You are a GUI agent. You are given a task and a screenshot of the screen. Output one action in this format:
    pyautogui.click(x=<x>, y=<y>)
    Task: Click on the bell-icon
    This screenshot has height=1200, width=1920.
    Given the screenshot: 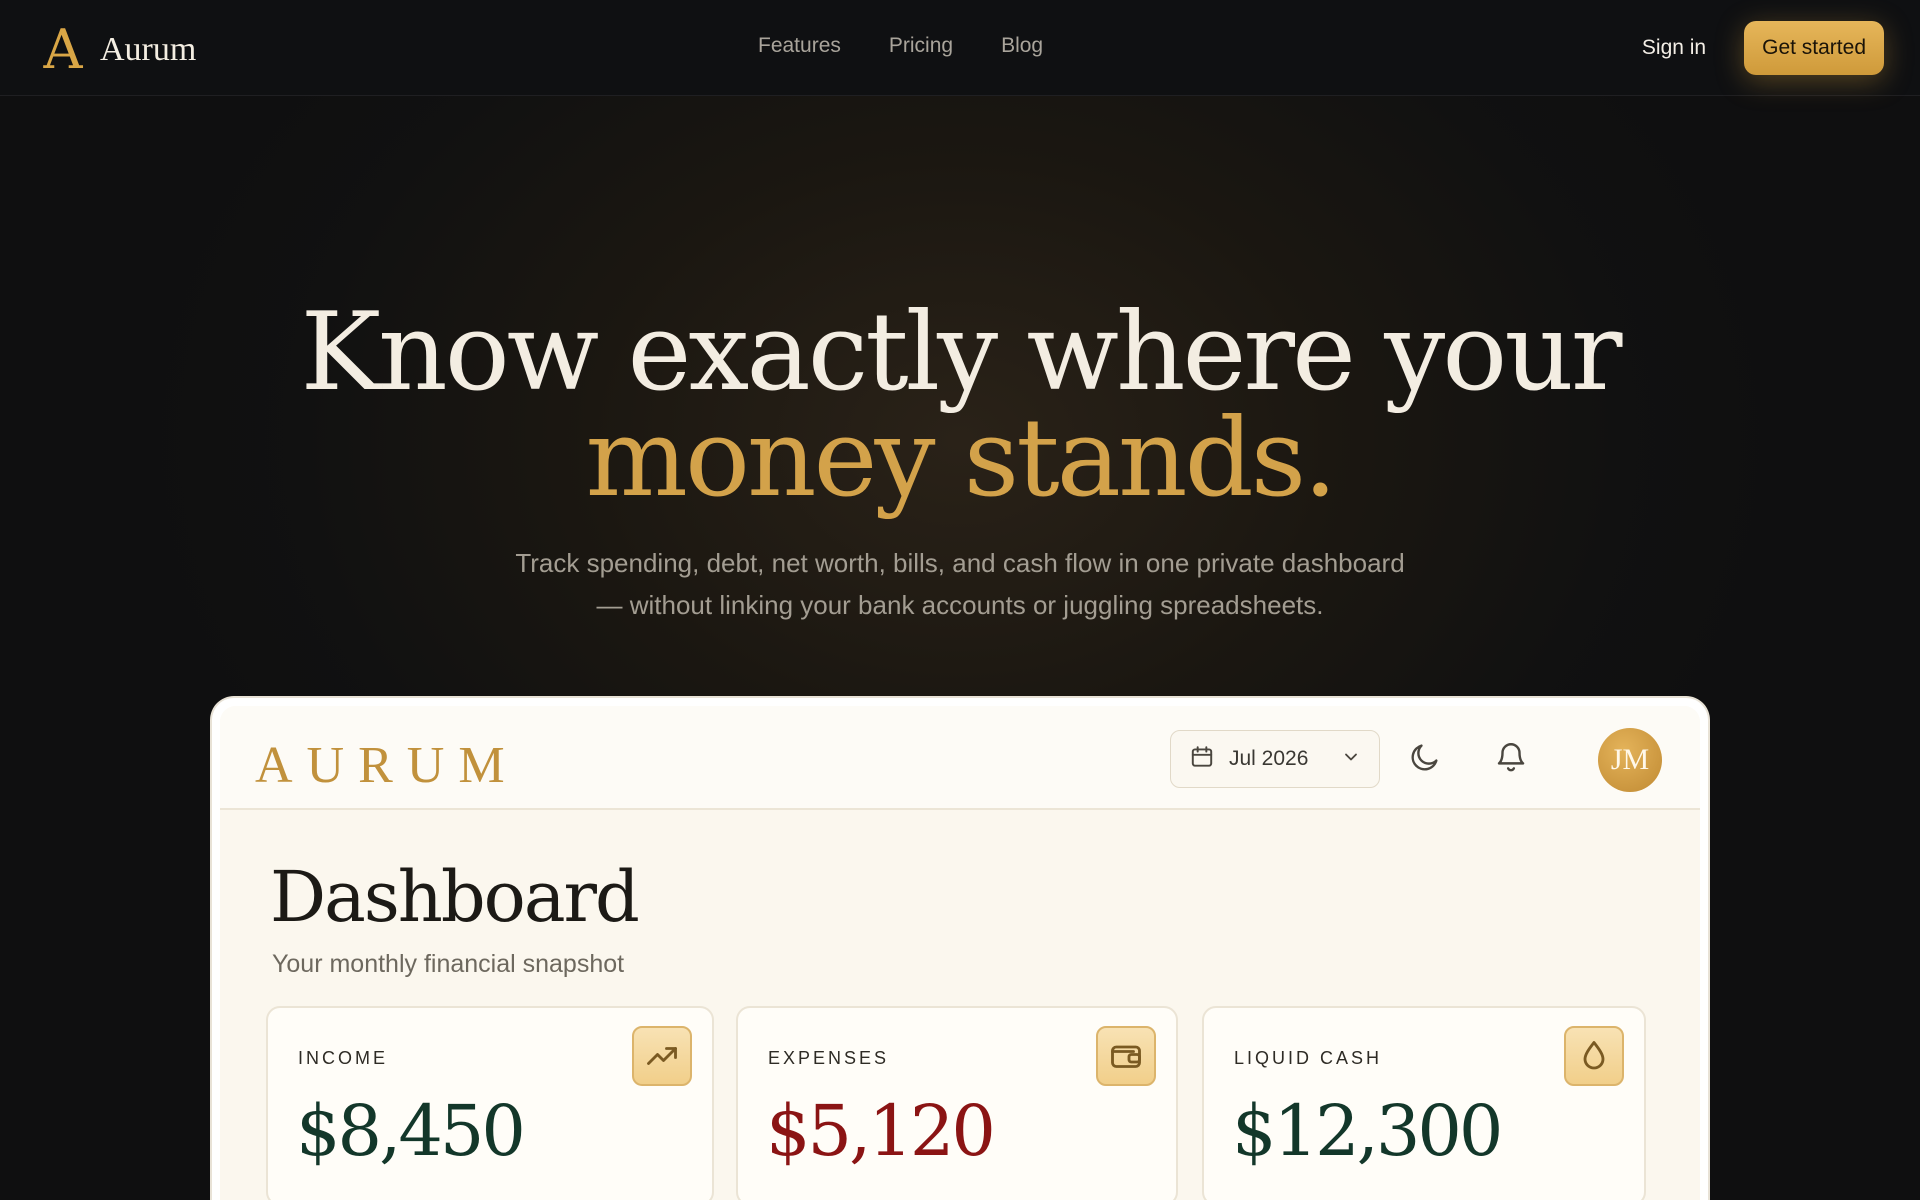 What is the action you would take?
    pyautogui.click(x=1511, y=759)
    